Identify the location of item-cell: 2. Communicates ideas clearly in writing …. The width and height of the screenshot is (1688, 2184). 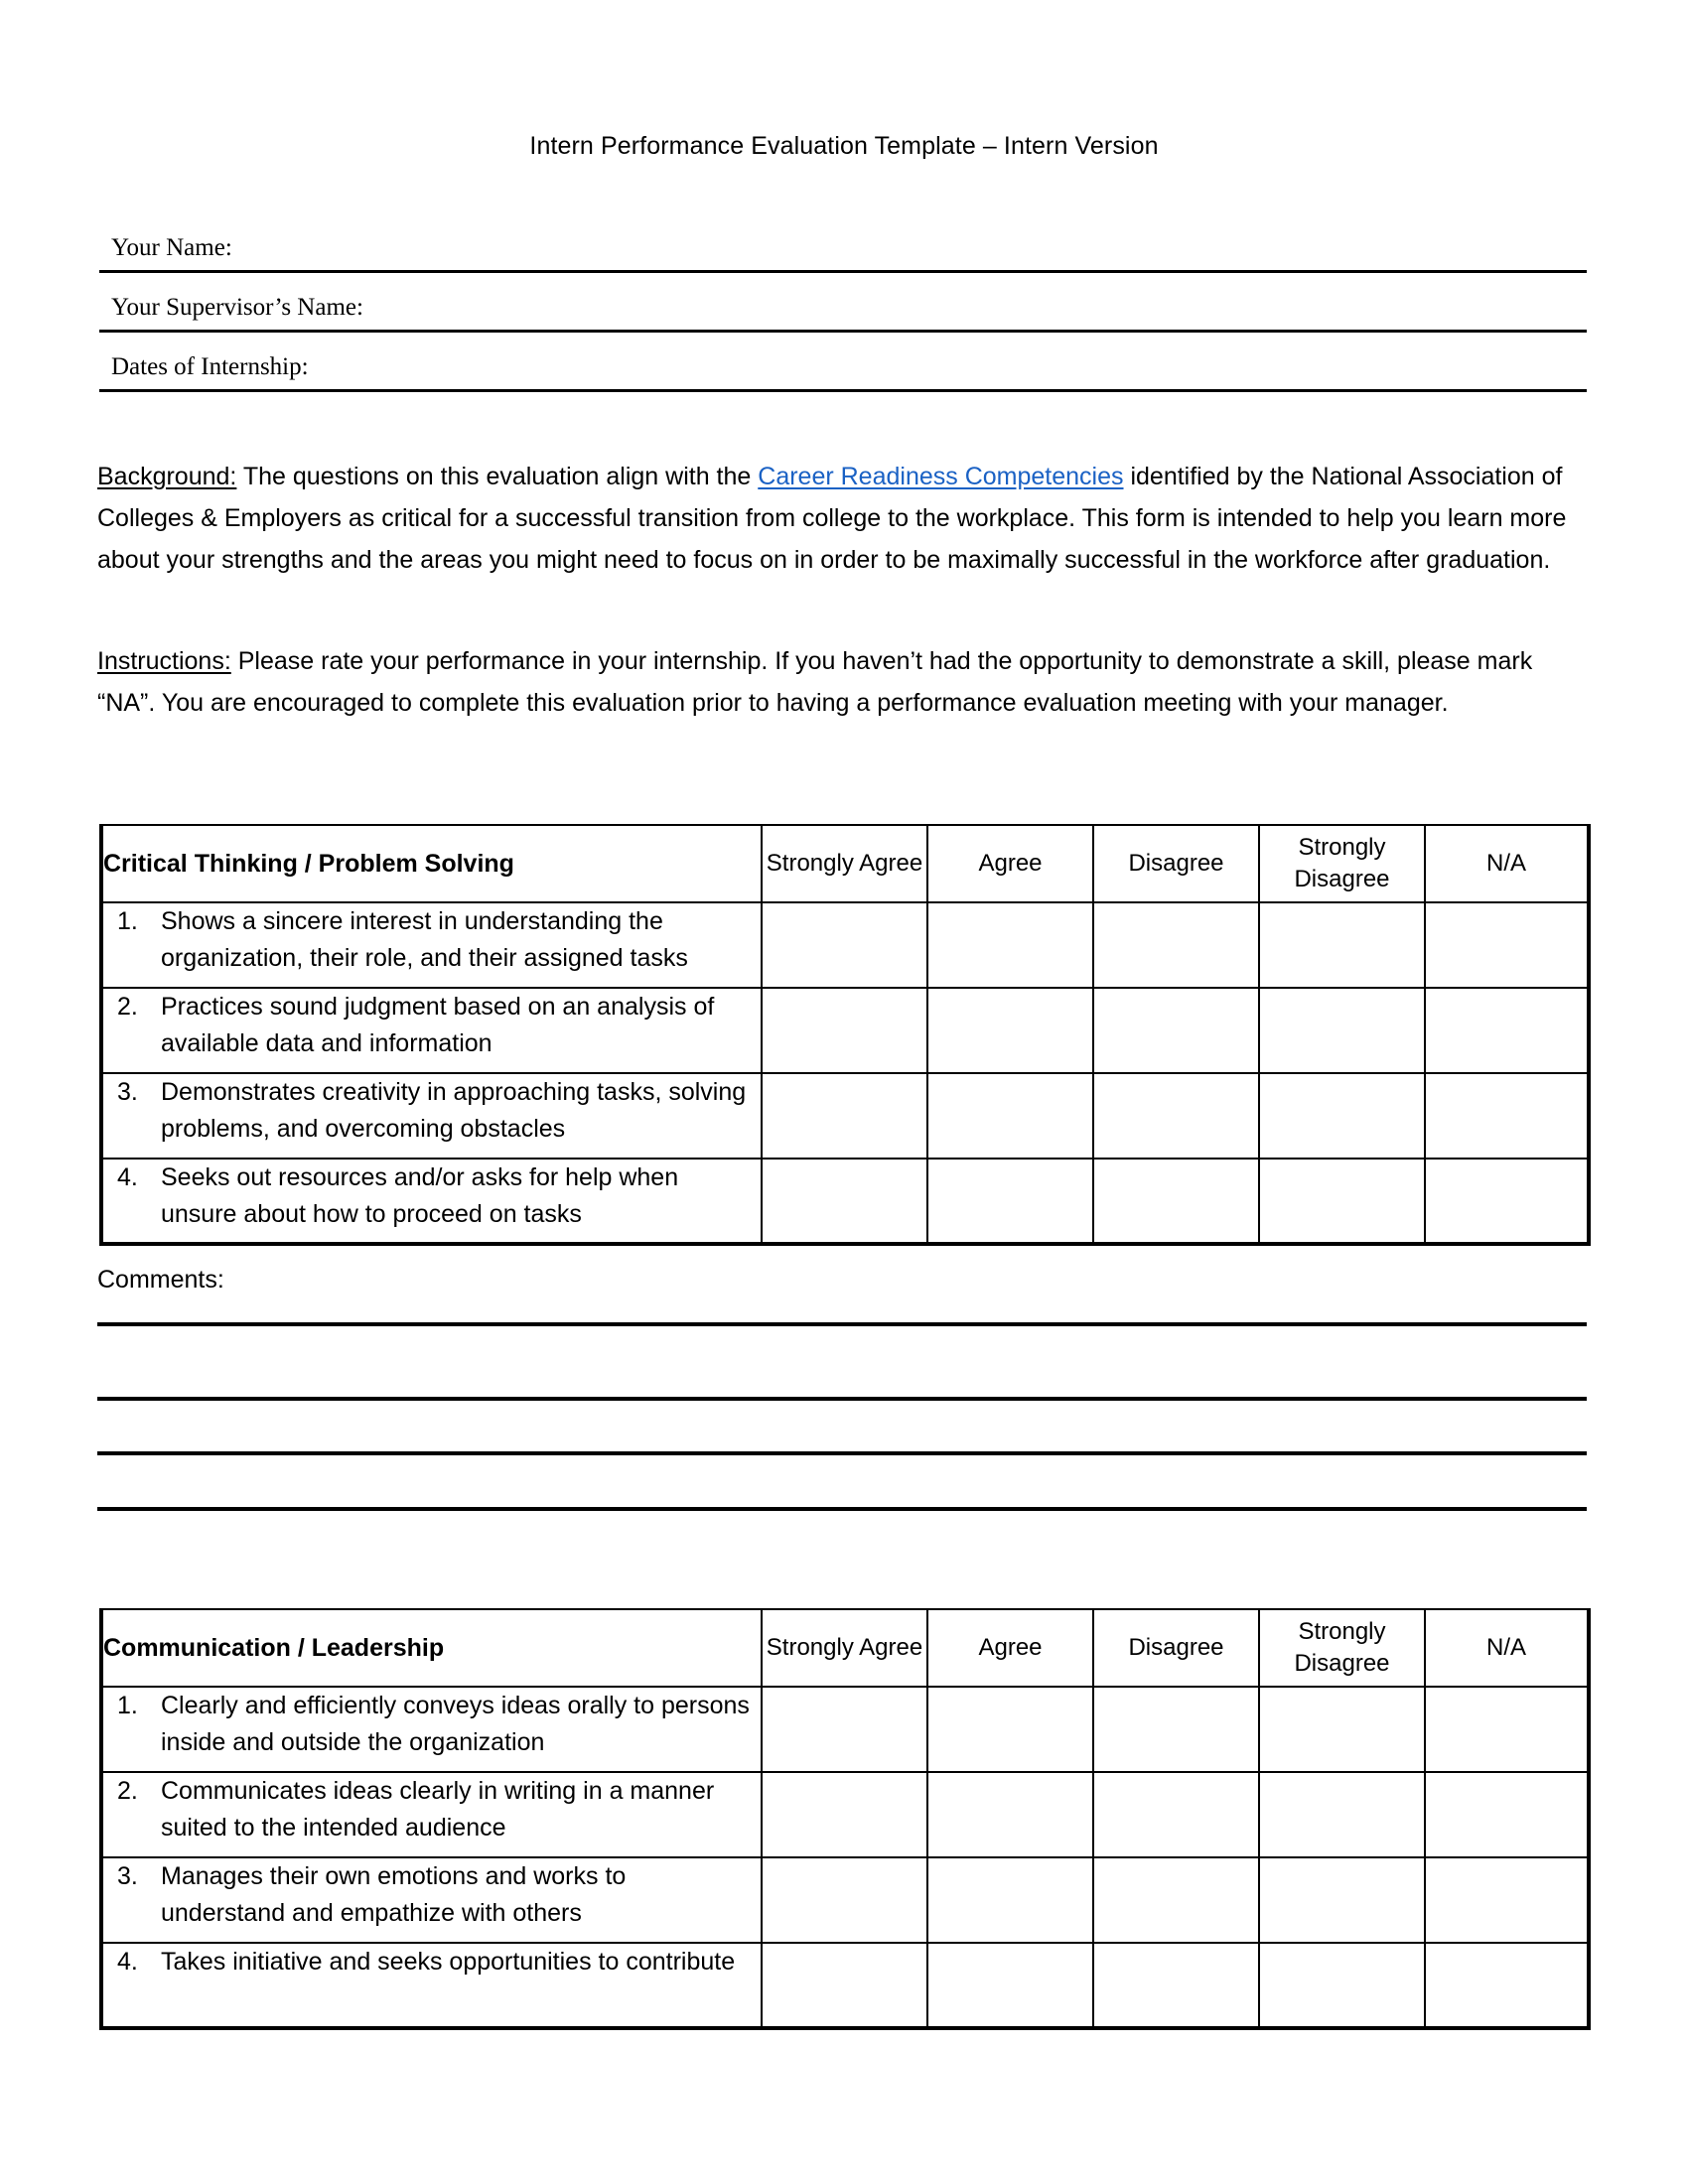
(431, 1814).